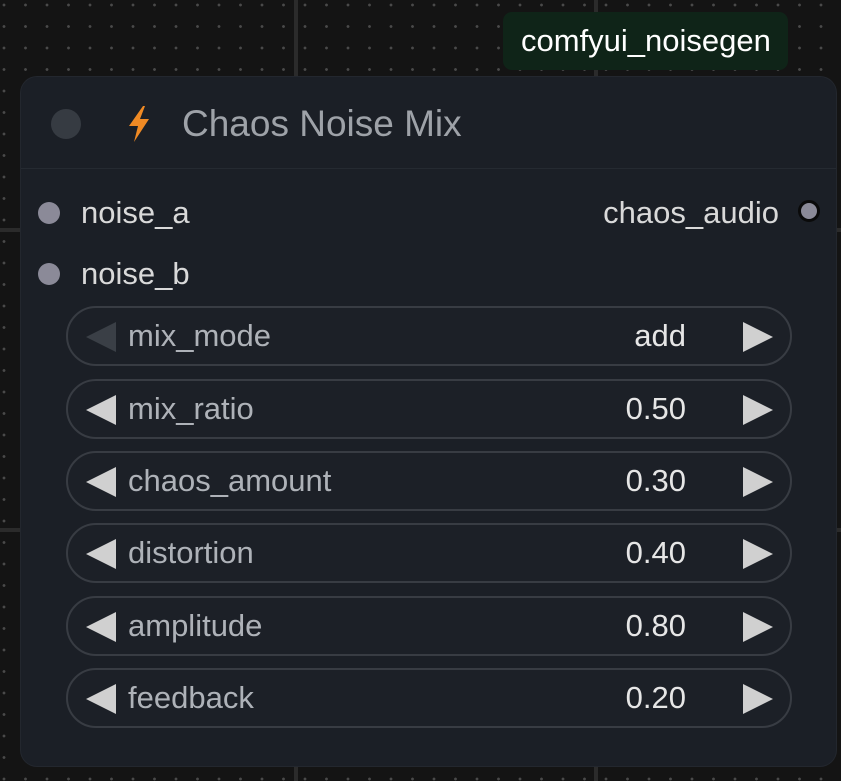  I want to click on collapse-toggle-icon, so click(66, 124).